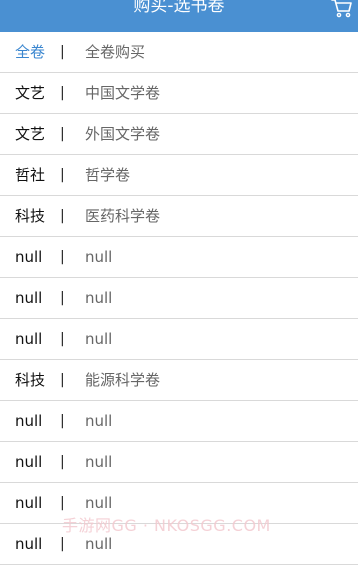  I want to click on app-header: 购买-选书卷, so click(179, 16).